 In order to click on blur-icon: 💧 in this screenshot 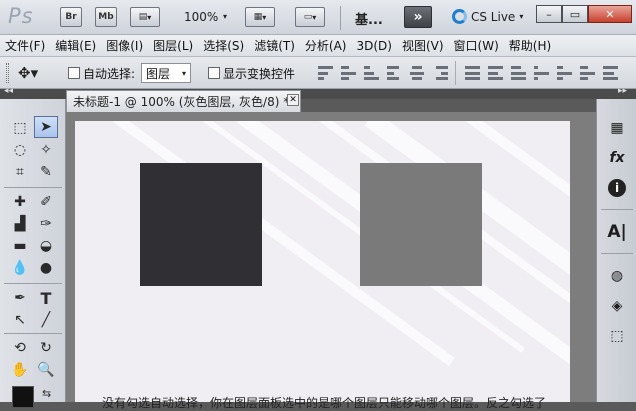, I will do `click(20, 268)`.